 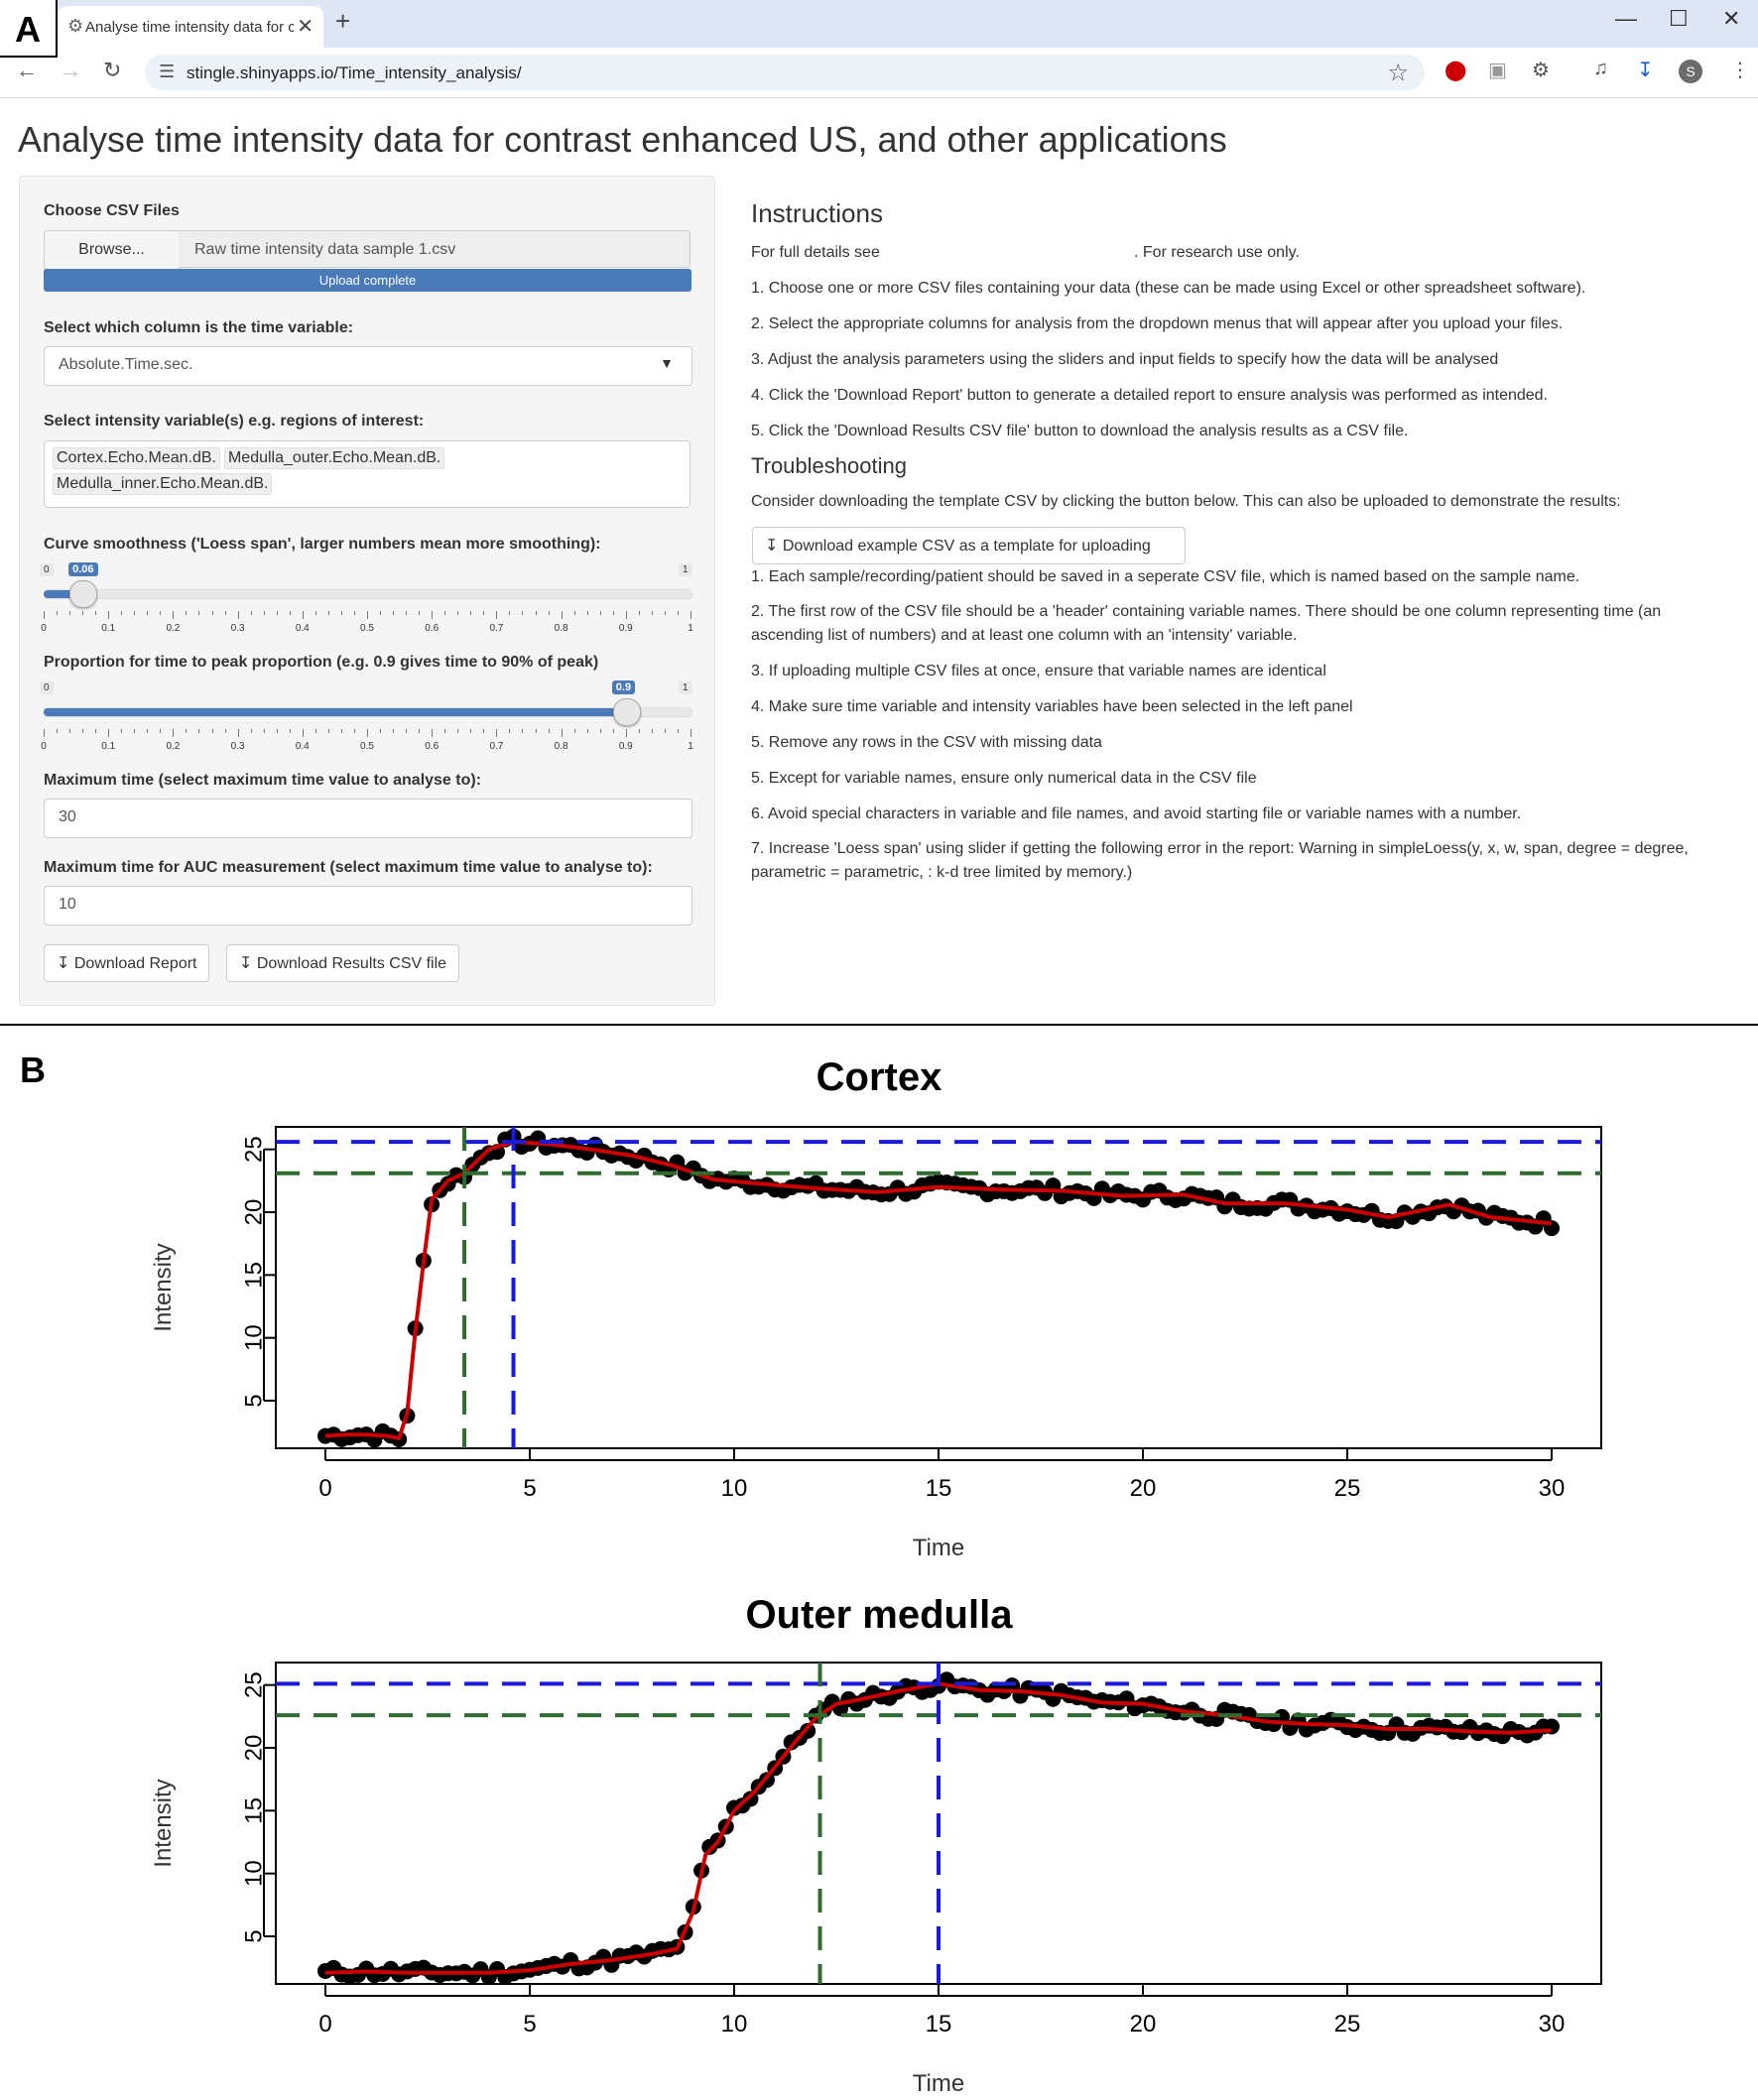 I want to click on chart-title-outer-medulla: Outer medulla, so click(x=879, y=1615).